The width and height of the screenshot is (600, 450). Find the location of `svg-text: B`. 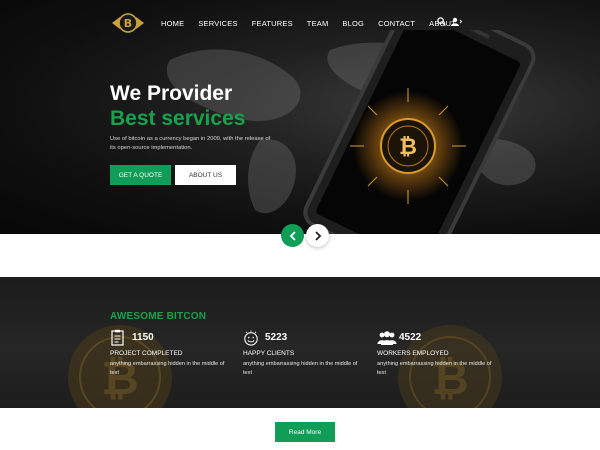

svg-text: B is located at coordinates (128, 23).